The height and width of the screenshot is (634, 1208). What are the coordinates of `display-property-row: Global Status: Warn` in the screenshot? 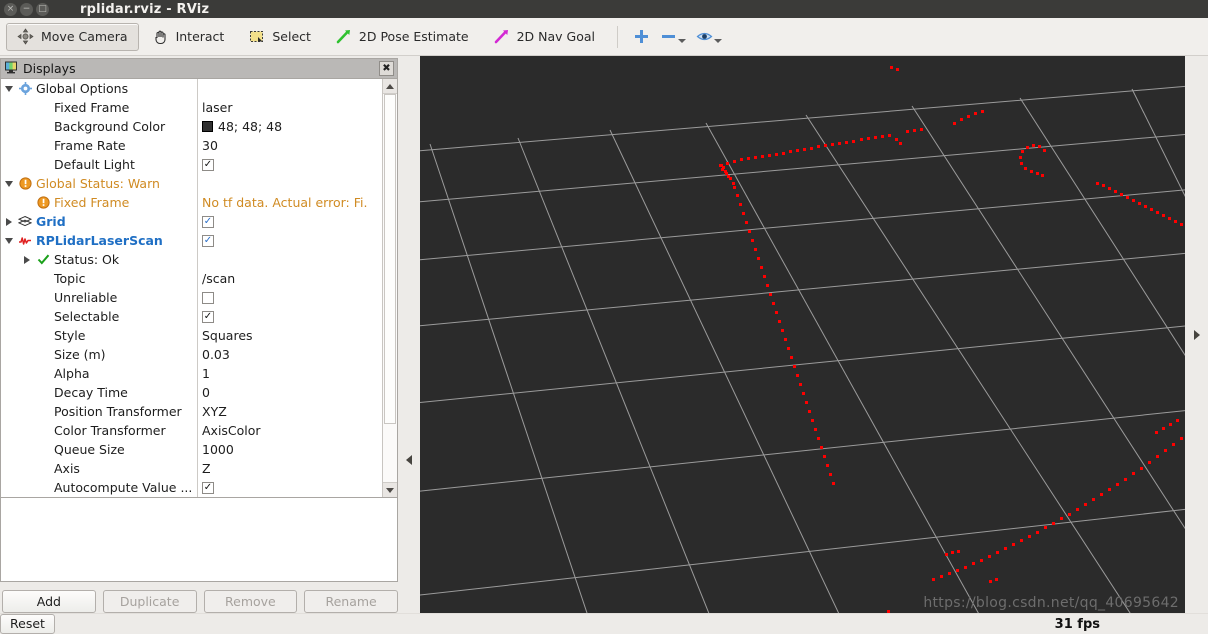 It's located at (191, 183).